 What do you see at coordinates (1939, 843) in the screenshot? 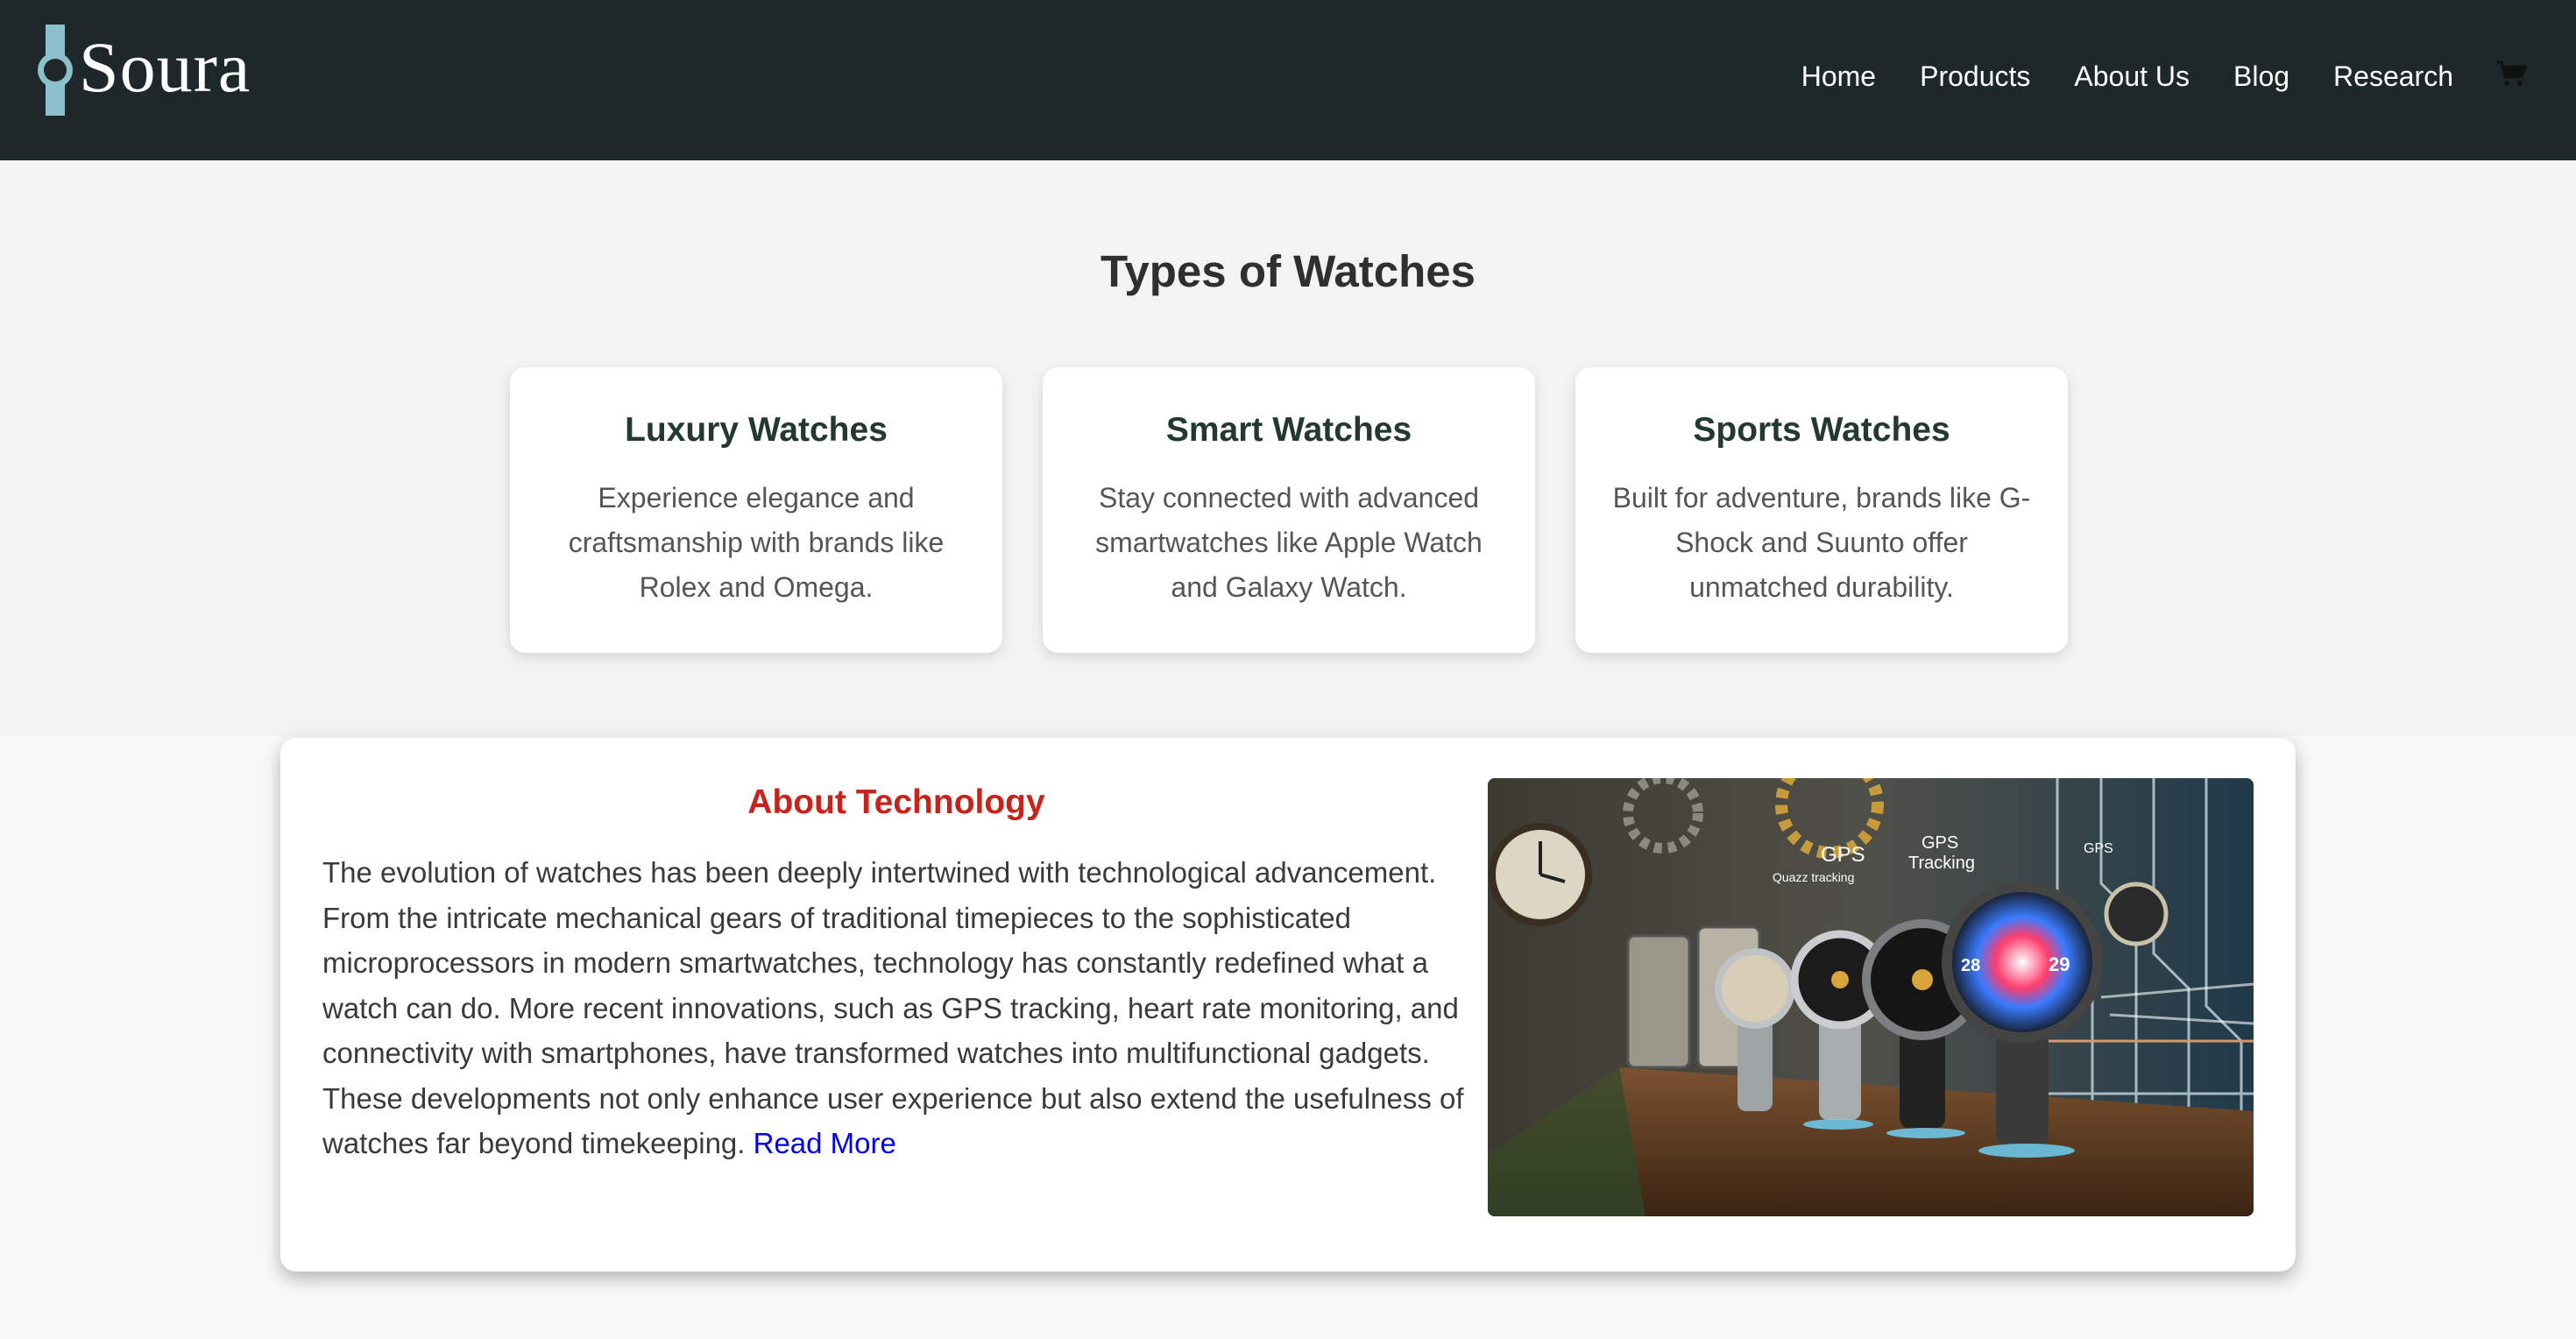
I see `image-label-gps-tracking-top: GPS` at bounding box center [1939, 843].